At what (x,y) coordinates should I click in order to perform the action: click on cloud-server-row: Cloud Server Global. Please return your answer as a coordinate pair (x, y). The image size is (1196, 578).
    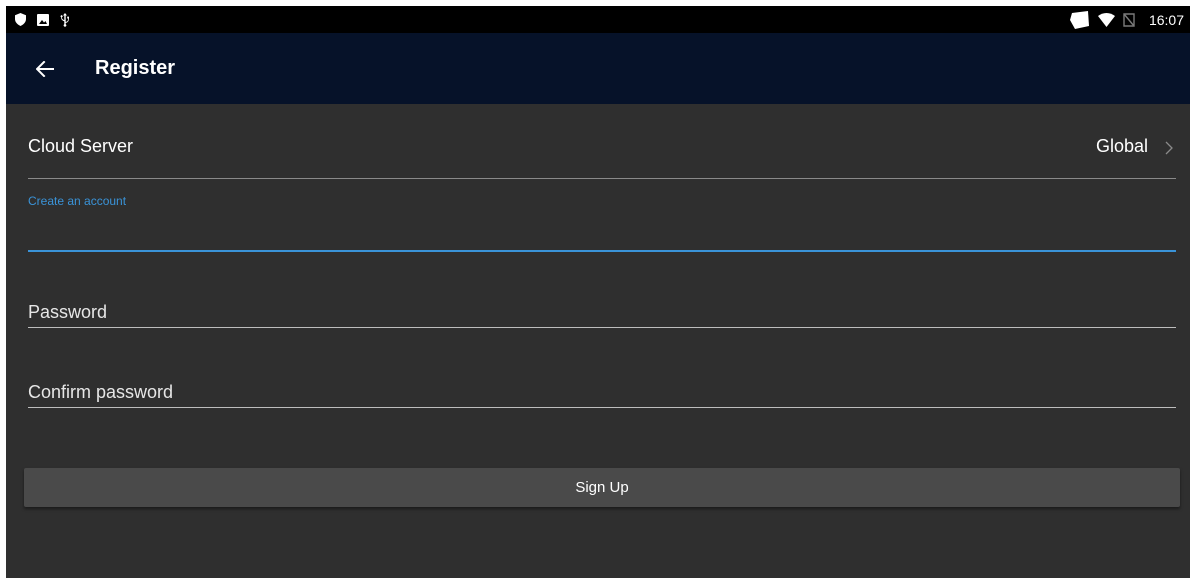
    Looking at the image, I should click on (602, 151).